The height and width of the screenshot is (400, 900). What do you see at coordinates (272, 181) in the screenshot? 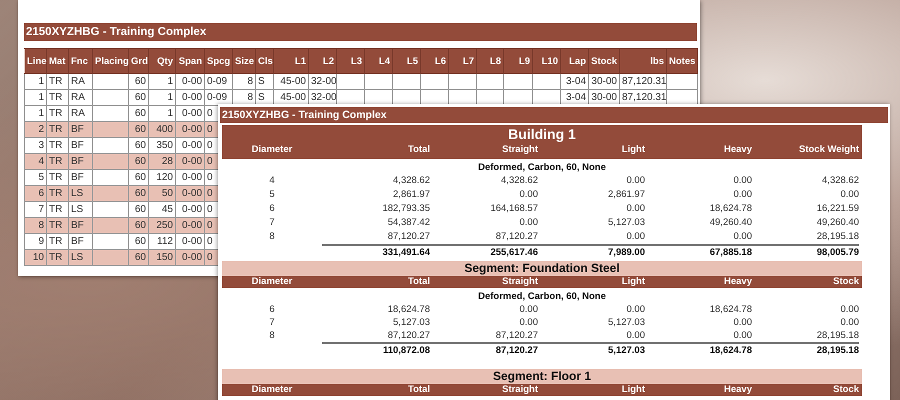
I see `table-cell-text: 4` at bounding box center [272, 181].